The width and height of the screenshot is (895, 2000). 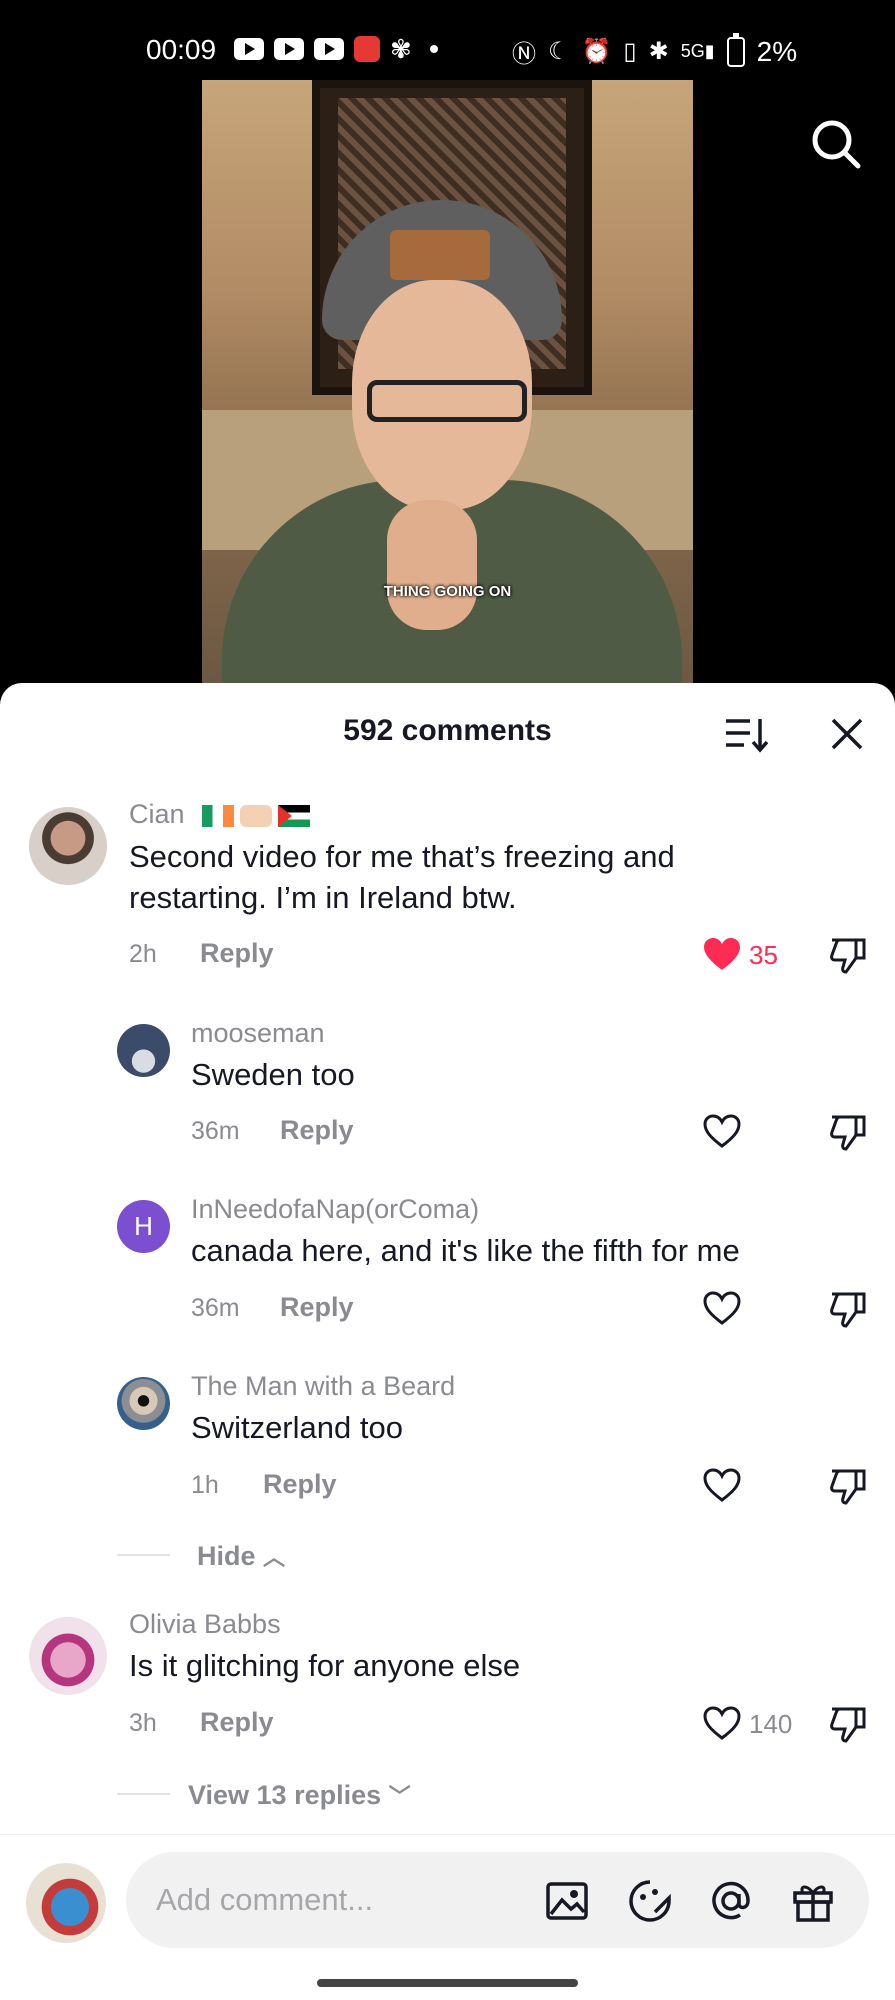 I want to click on hide-label: Hide, so click(x=226, y=1556).